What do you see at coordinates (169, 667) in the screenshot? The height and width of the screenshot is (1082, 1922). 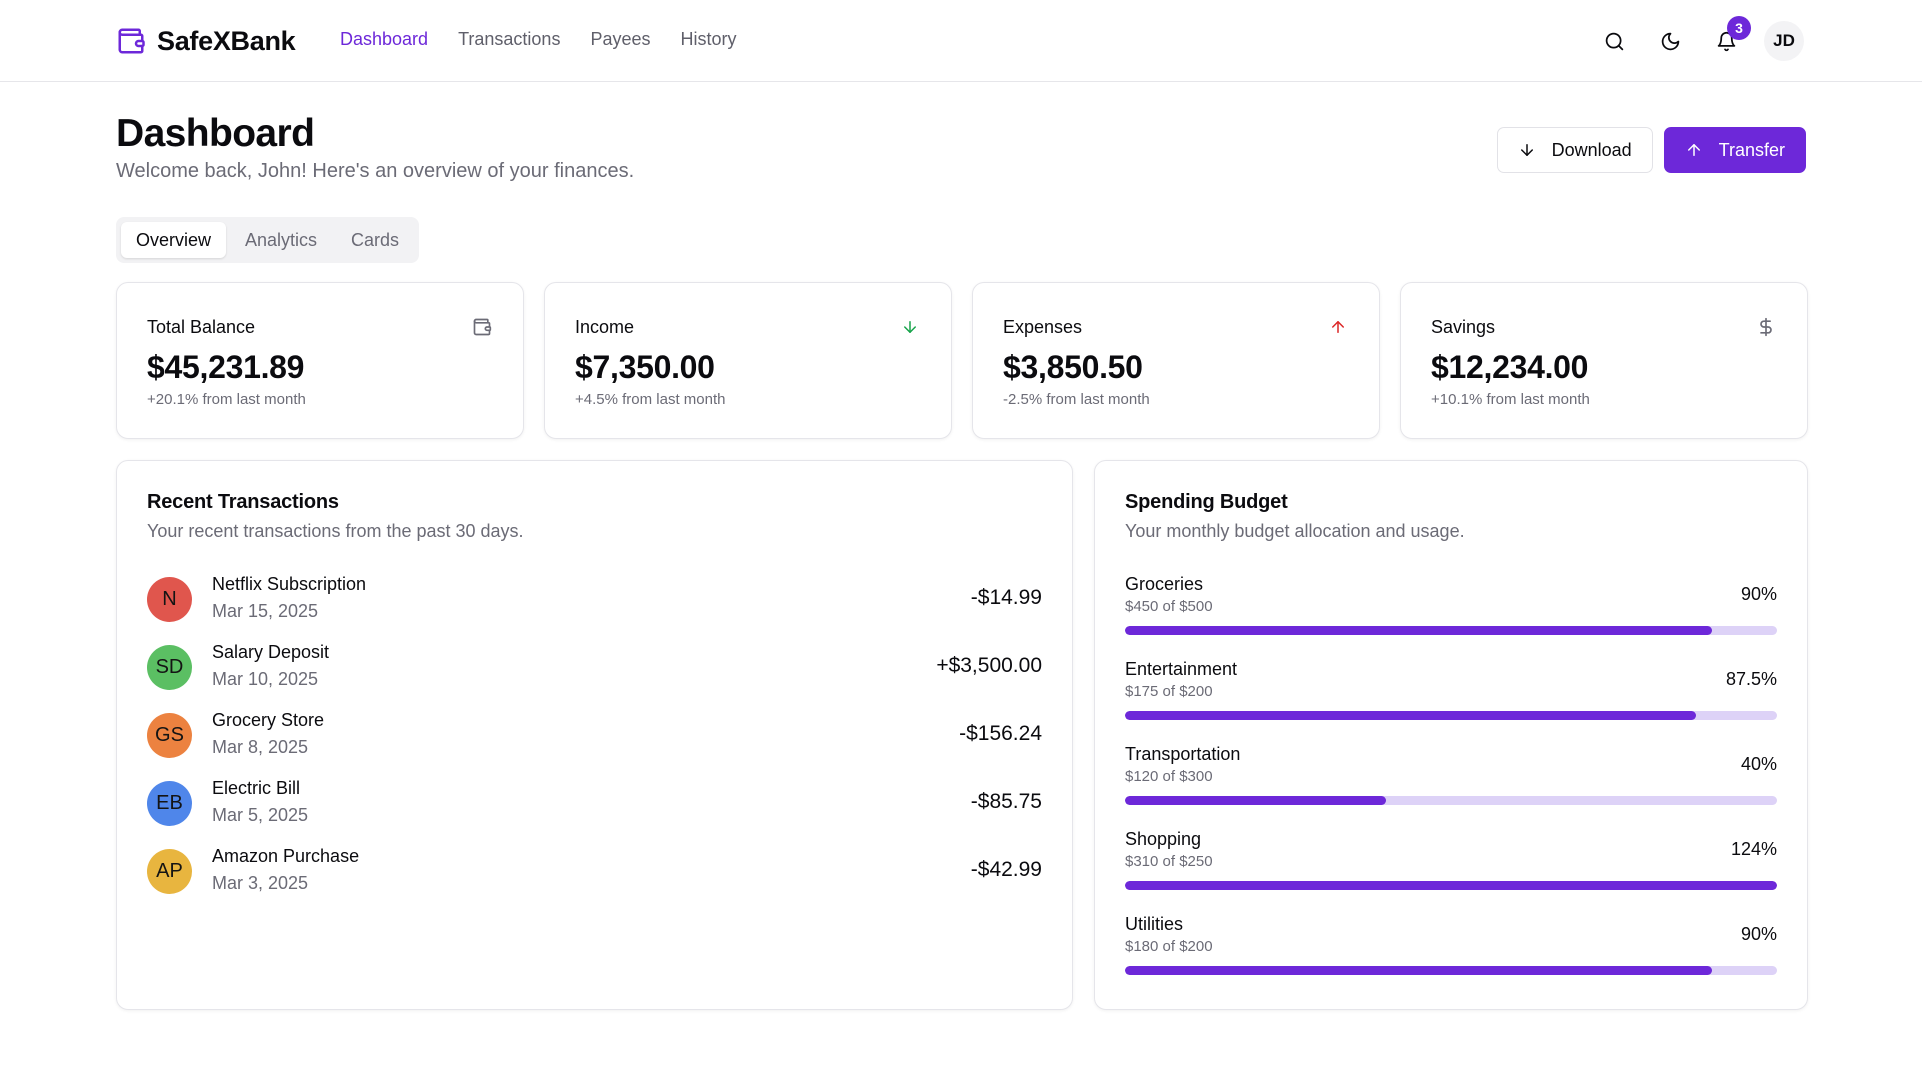 I see `transaction-avatar: SD` at bounding box center [169, 667].